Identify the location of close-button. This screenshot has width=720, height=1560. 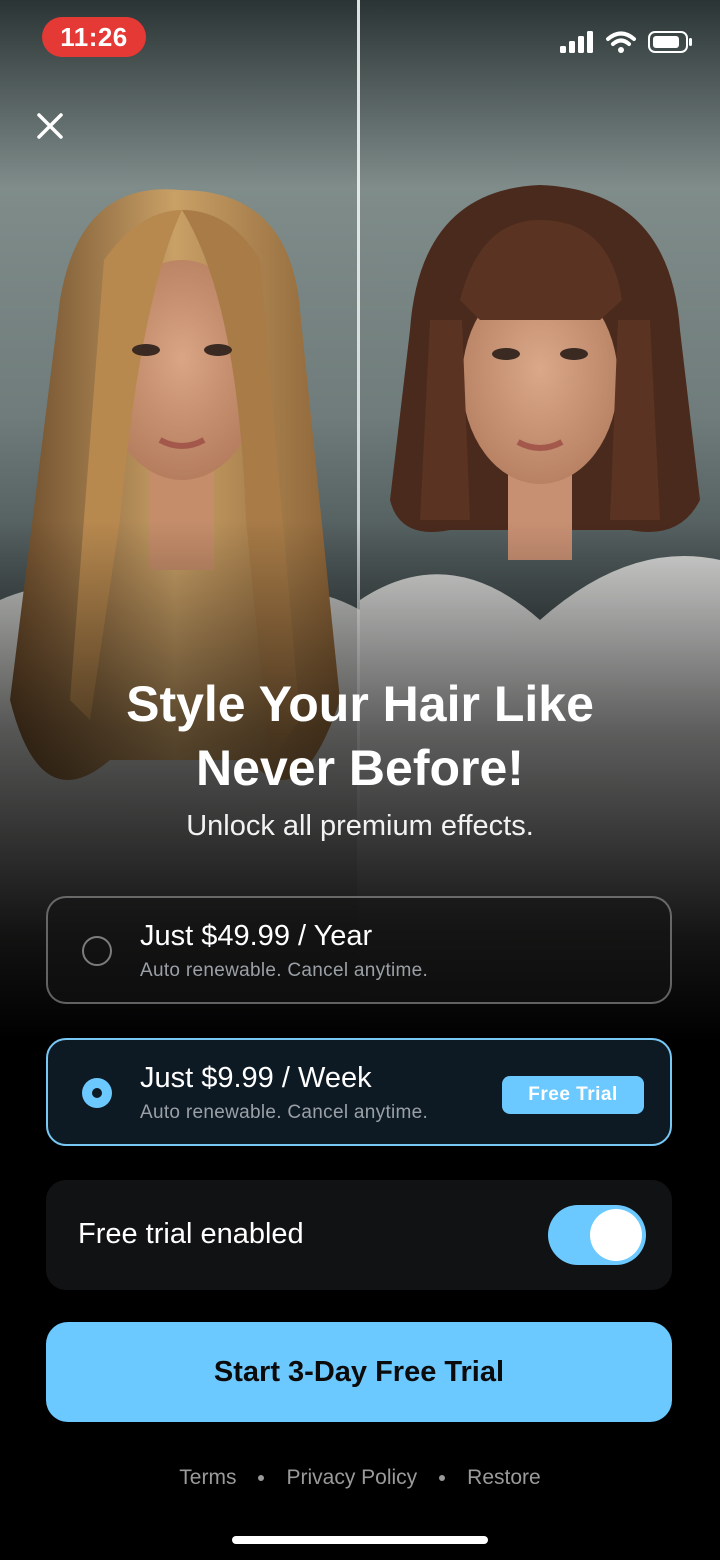
(50, 126).